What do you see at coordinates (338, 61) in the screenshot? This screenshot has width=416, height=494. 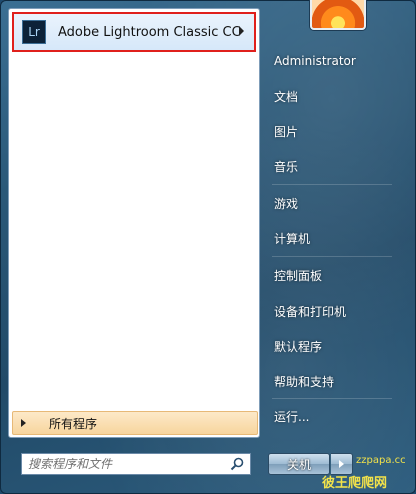 I see `right-item-administrator: Administrator` at bounding box center [338, 61].